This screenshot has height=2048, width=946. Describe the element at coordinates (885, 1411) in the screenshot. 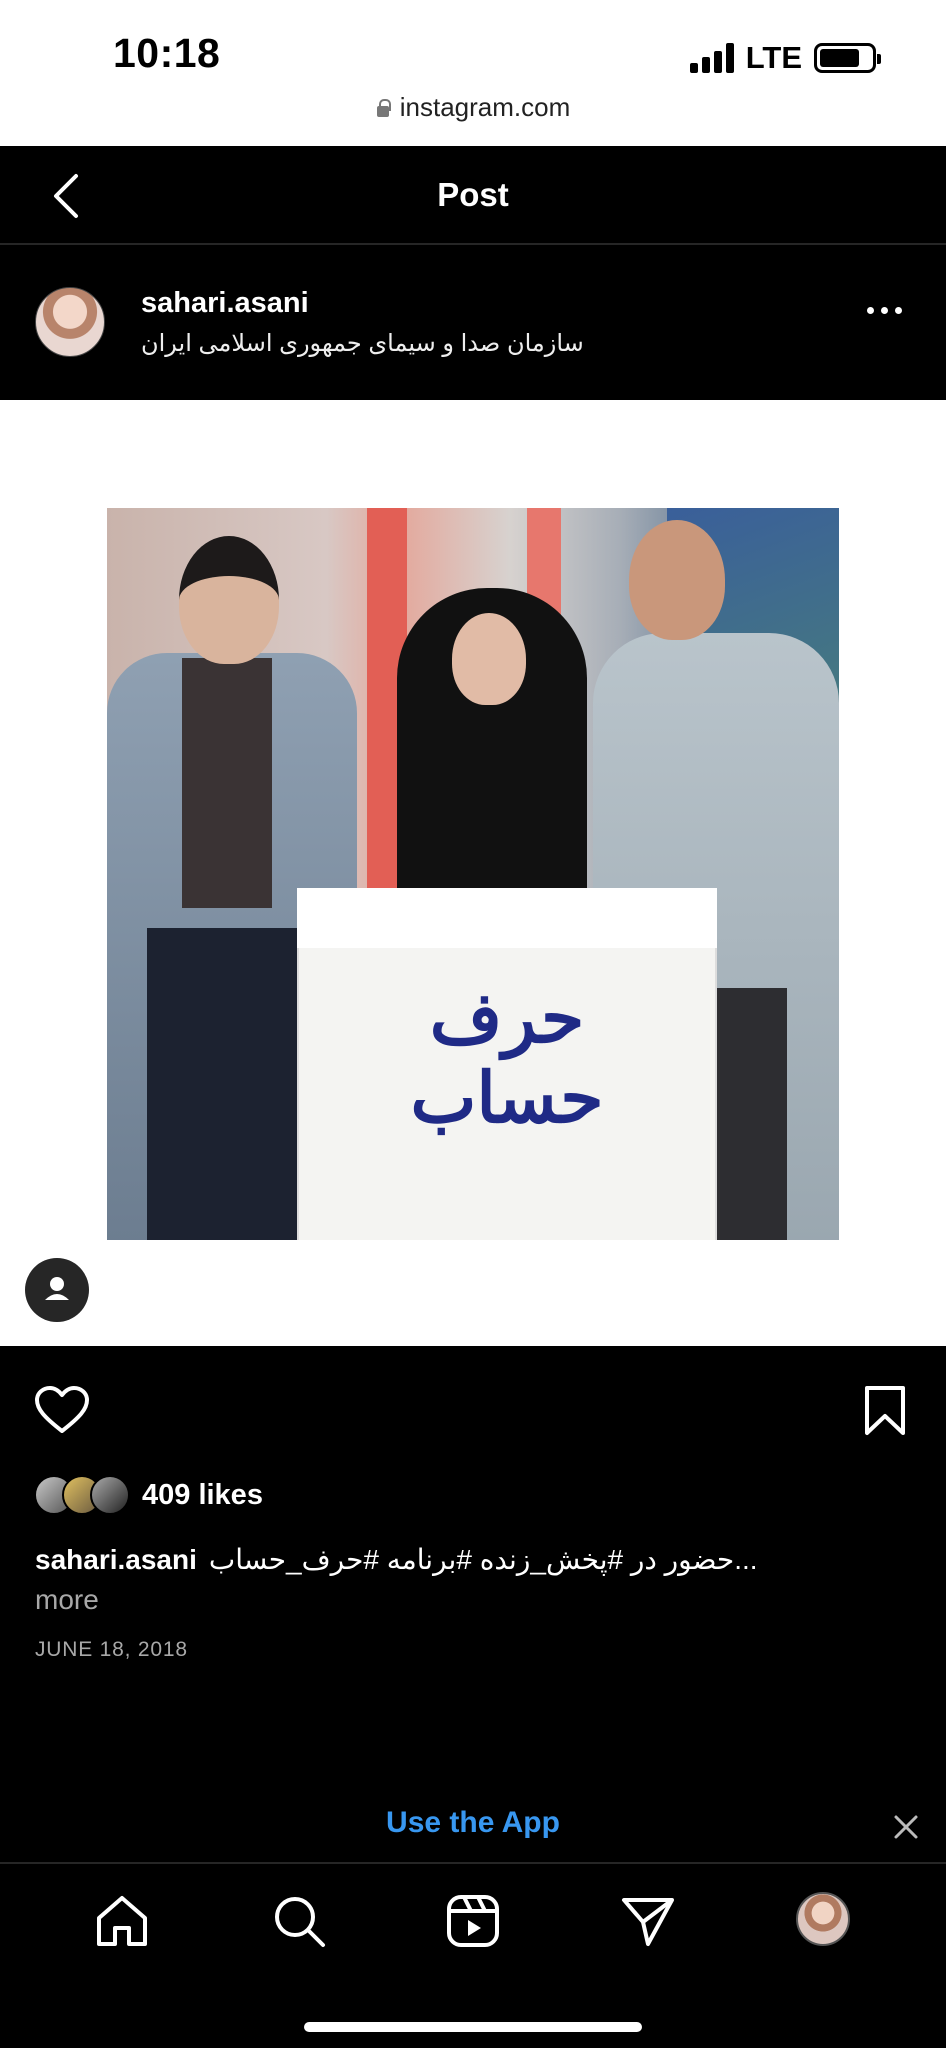

I see `bookmark-icon` at that location.